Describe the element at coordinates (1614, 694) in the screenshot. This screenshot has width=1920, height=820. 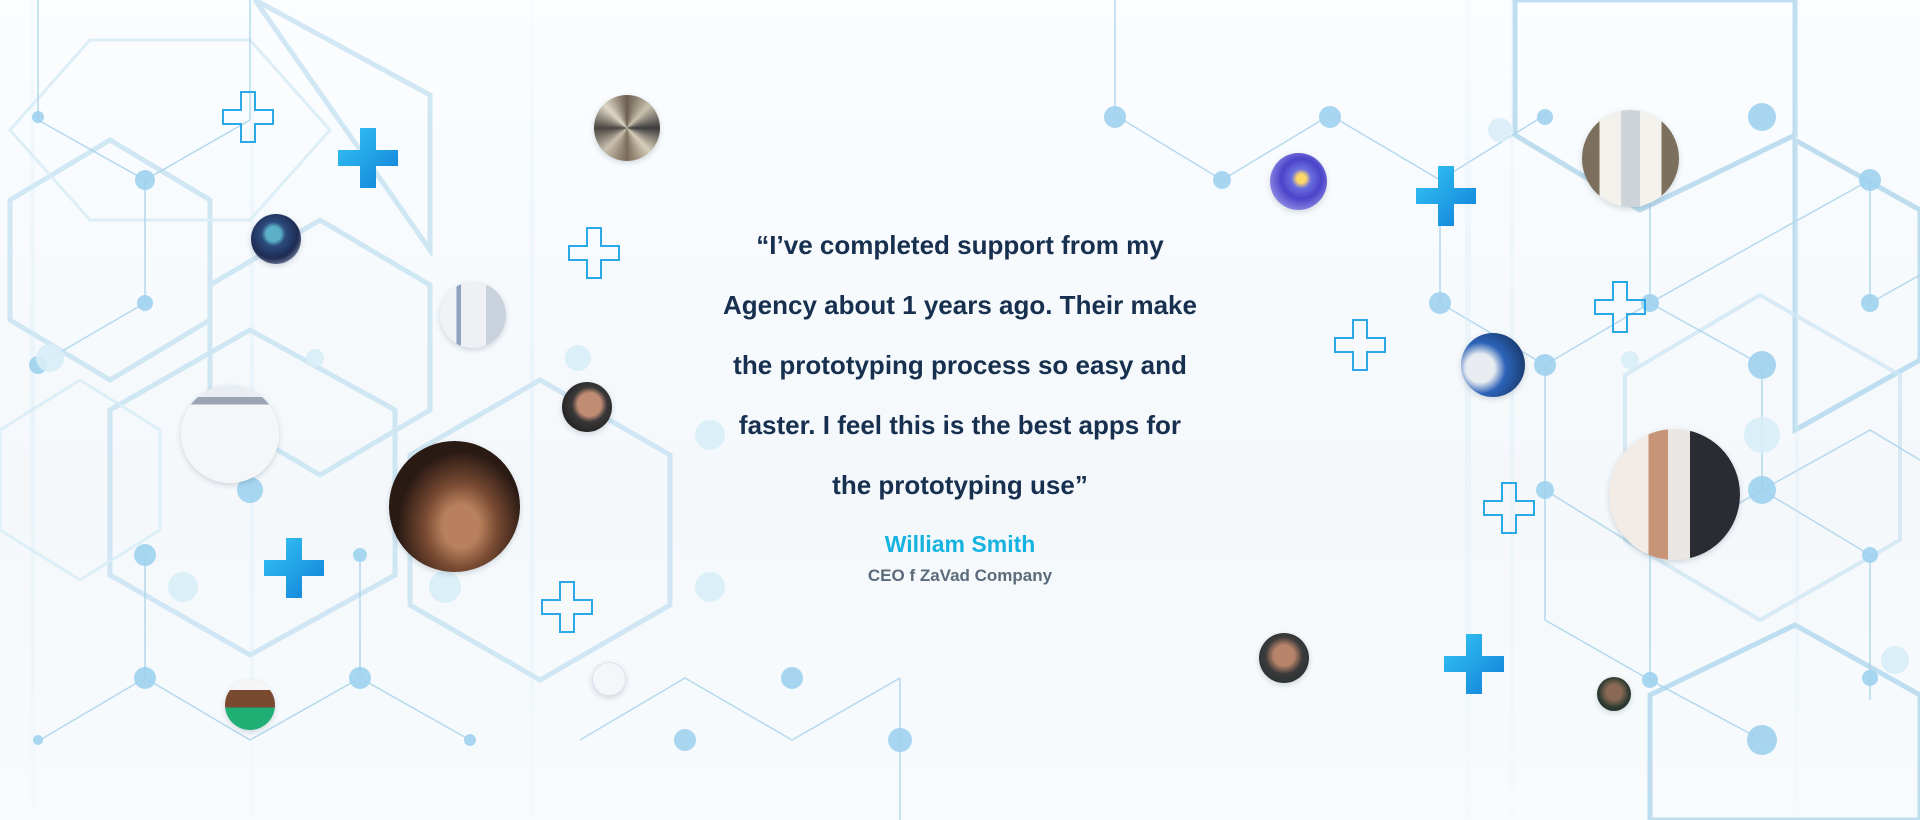
I see `avatar-man-dark` at that location.